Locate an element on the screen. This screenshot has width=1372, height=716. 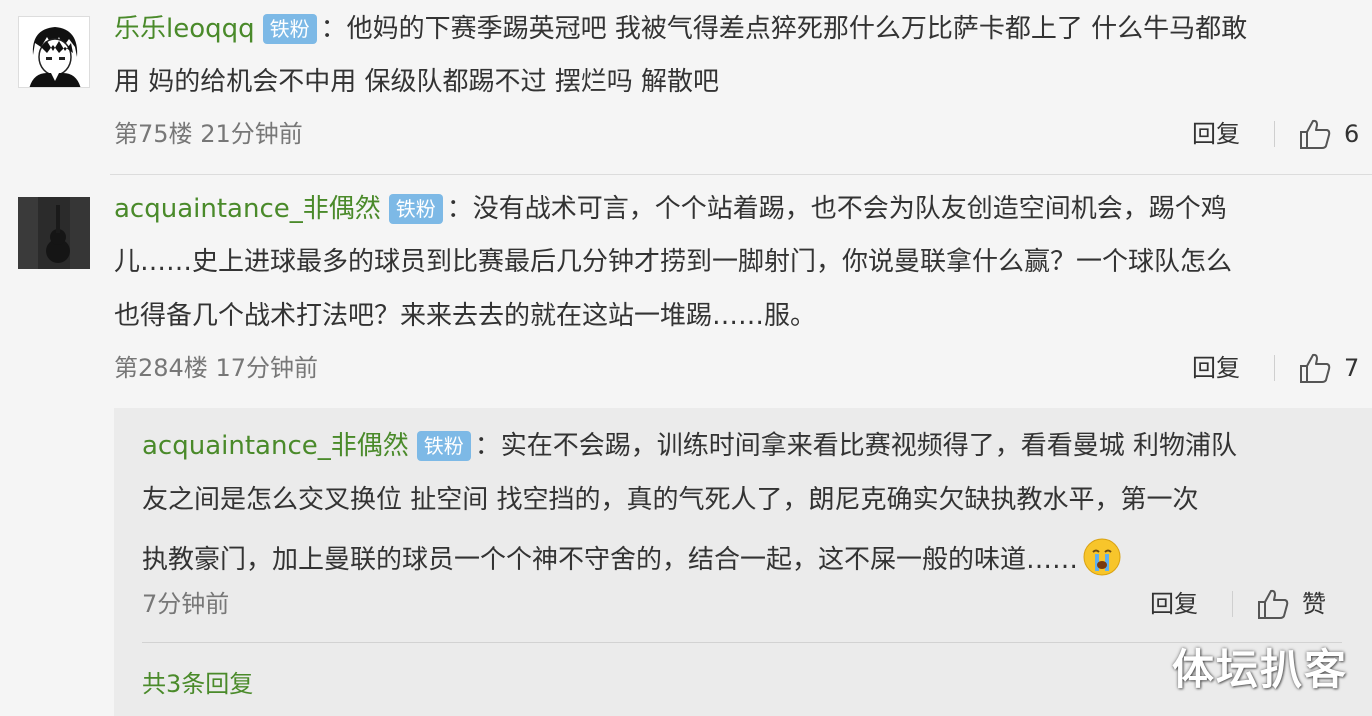
avatar-guitar-photo-icon is located at coordinates (54, 233).